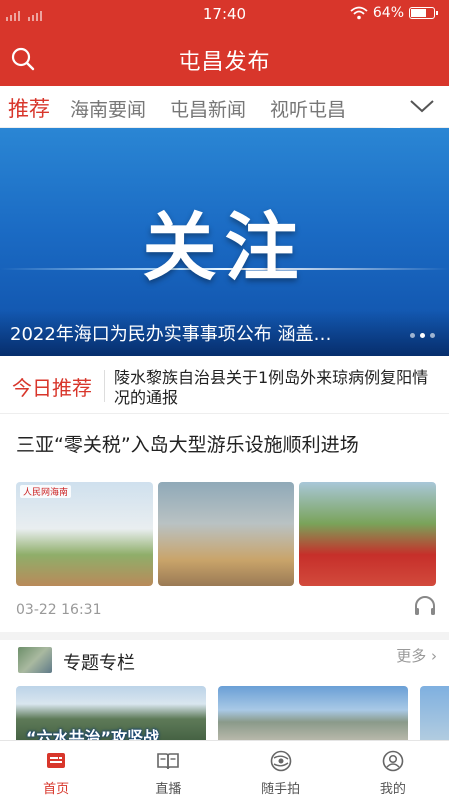 This screenshot has width=449, height=800. What do you see at coordinates (168, 789) in the screenshot?
I see `nav-live-label: 直播` at bounding box center [168, 789].